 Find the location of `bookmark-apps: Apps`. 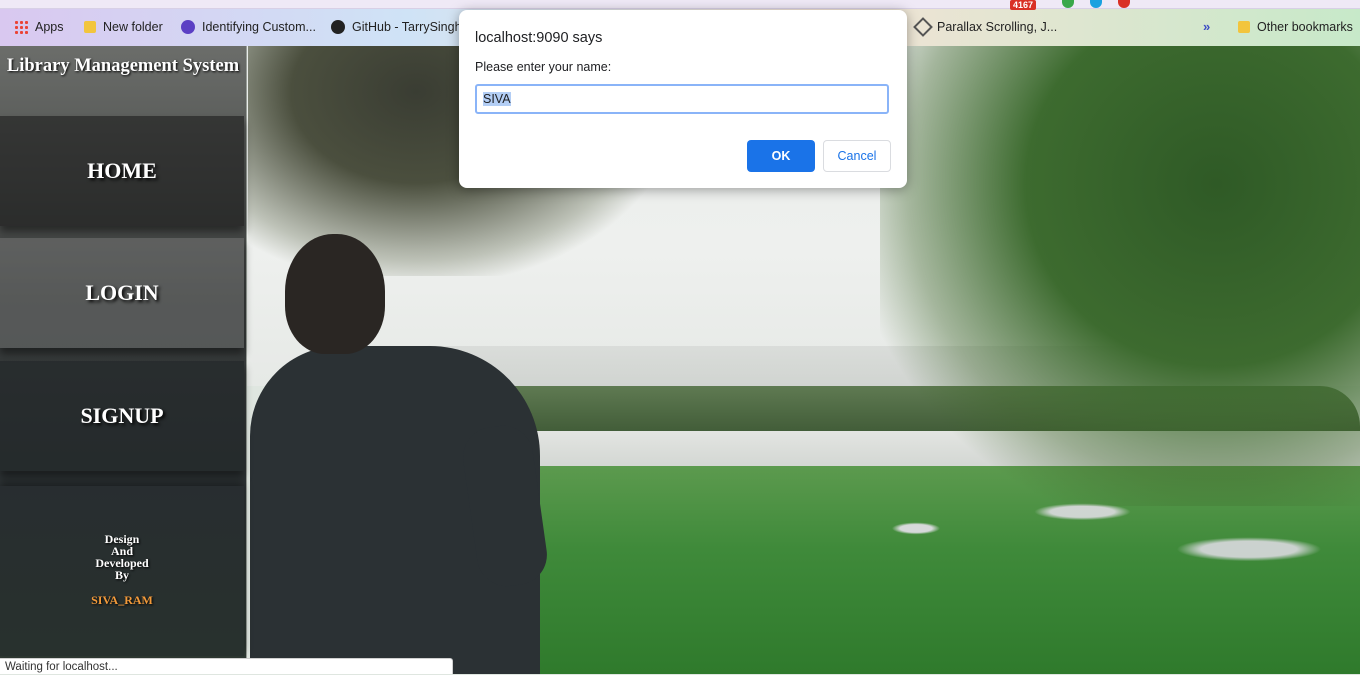

bookmark-apps: Apps is located at coordinates (39, 27).